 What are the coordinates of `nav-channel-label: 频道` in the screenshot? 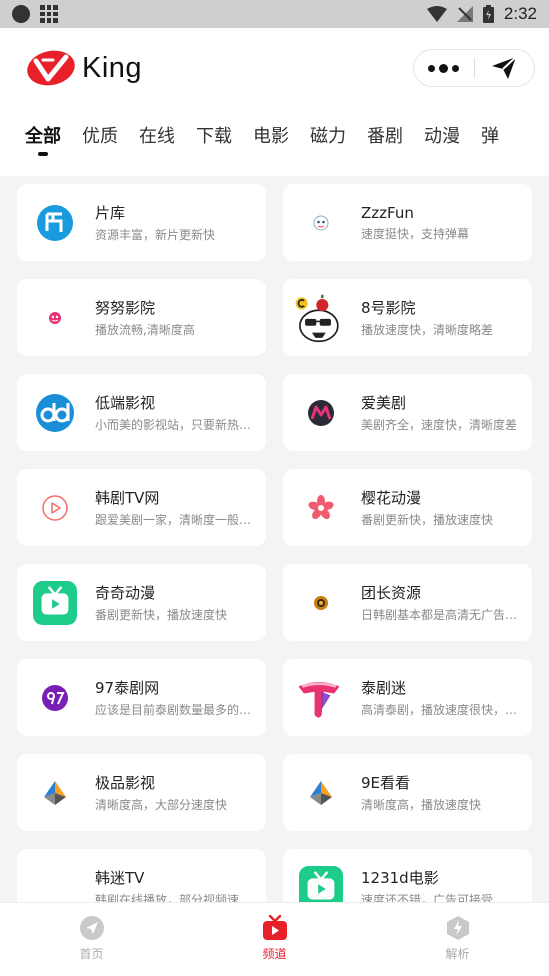 It's located at (274, 954).